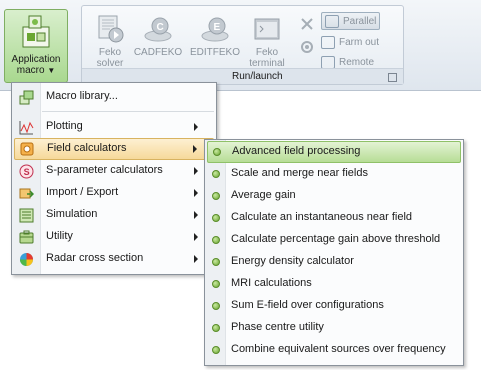  I want to click on parallel-button: Parallel, so click(351, 21).